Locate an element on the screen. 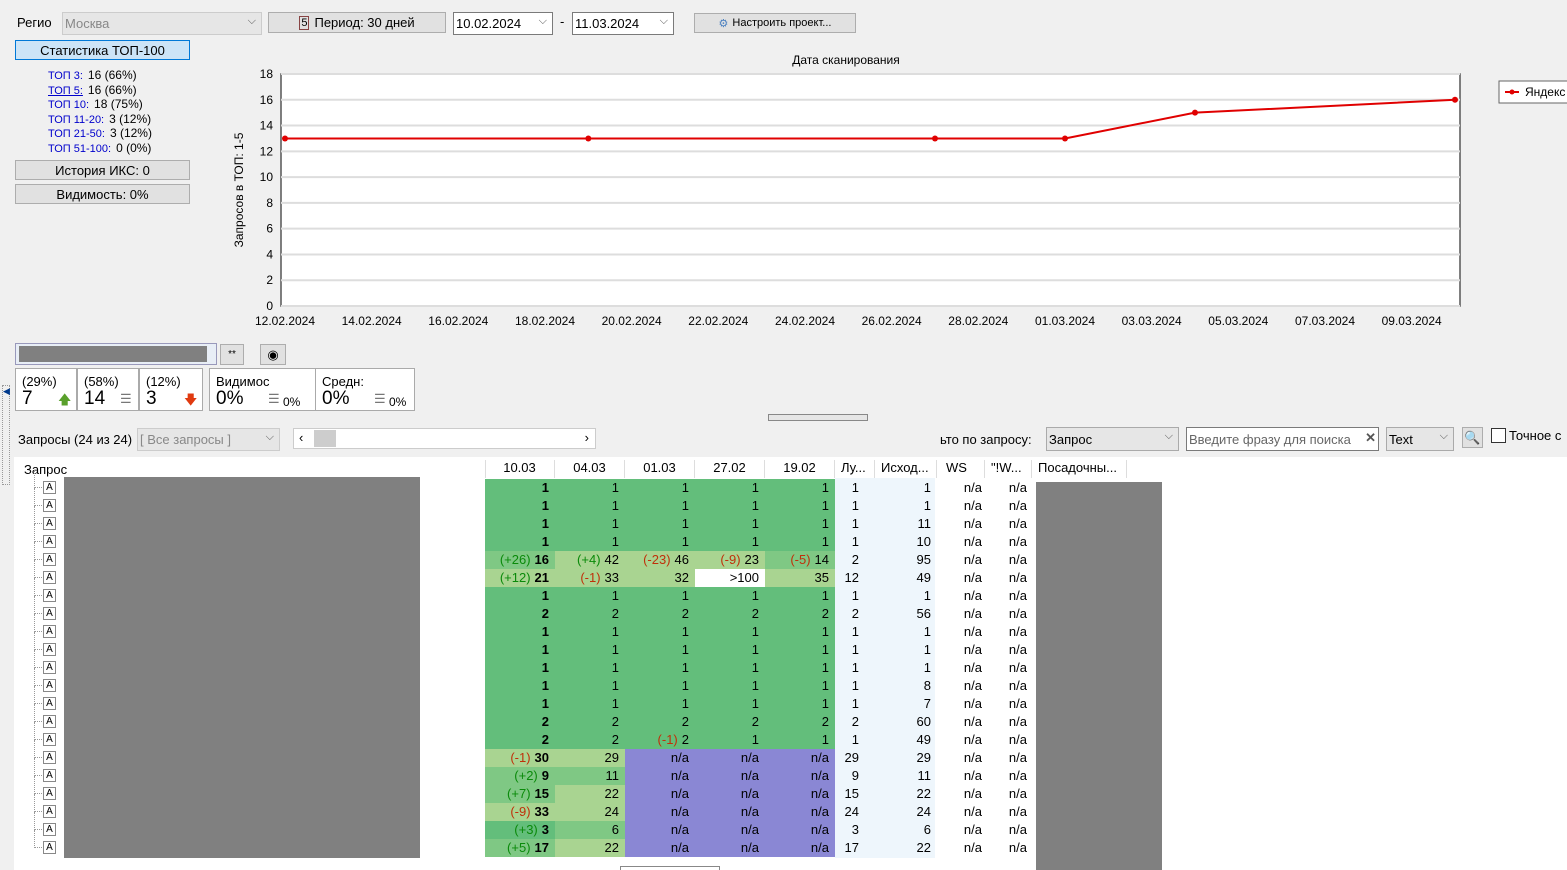 Image resolution: width=1567 pixels, height=870 pixels. search-mode-select: Text ⌵ is located at coordinates (1420, 439).